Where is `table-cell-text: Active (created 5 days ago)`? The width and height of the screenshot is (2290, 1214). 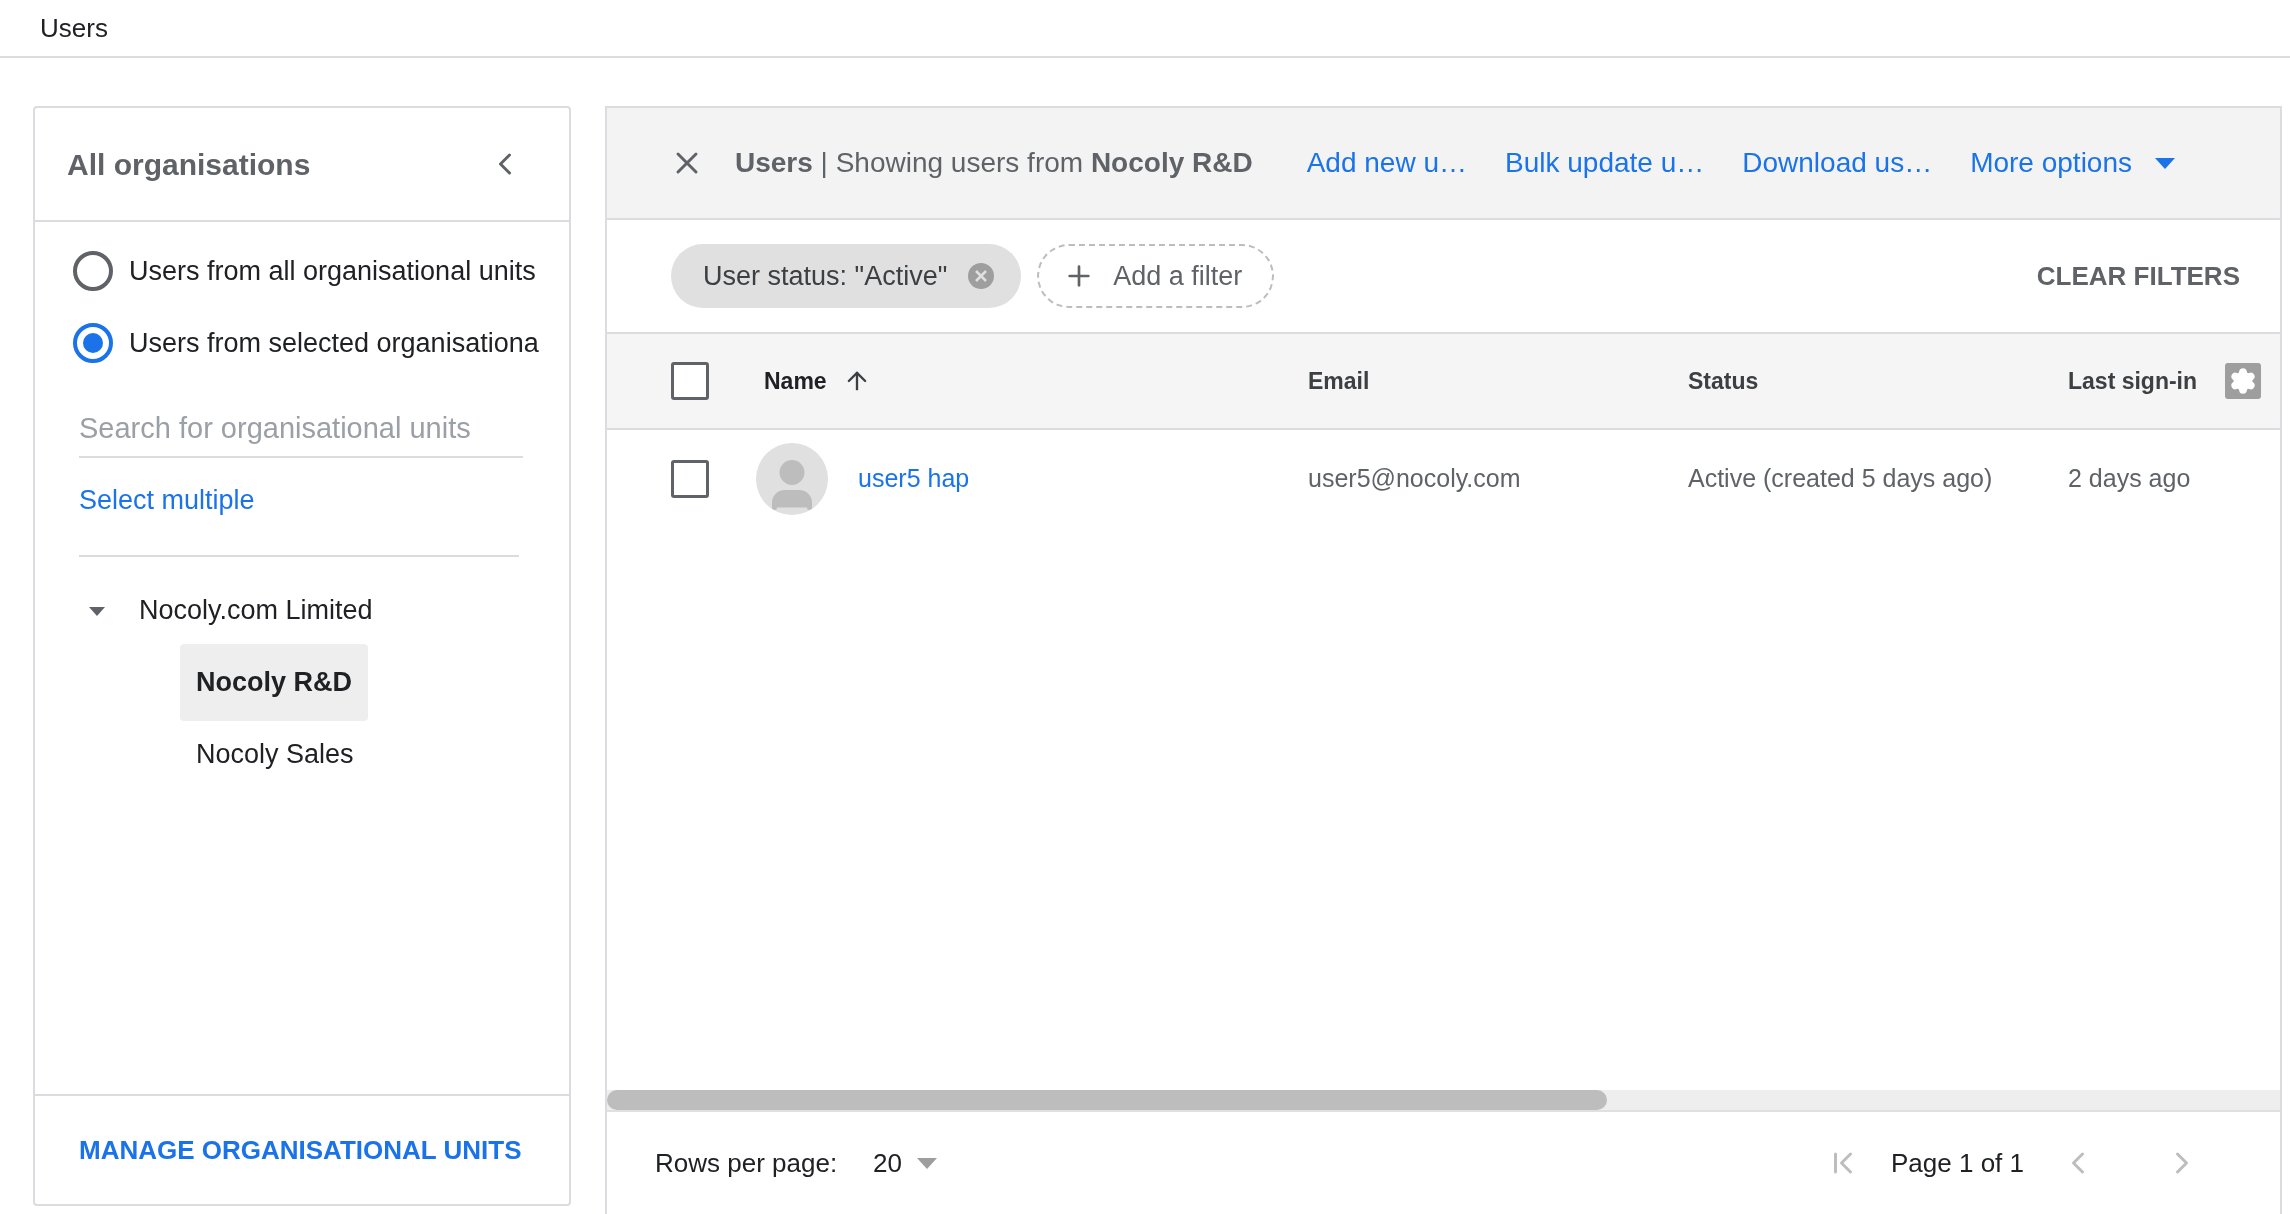 table-cell-text: Active (created 5 days ago) is located at coordinates (1841, 479).